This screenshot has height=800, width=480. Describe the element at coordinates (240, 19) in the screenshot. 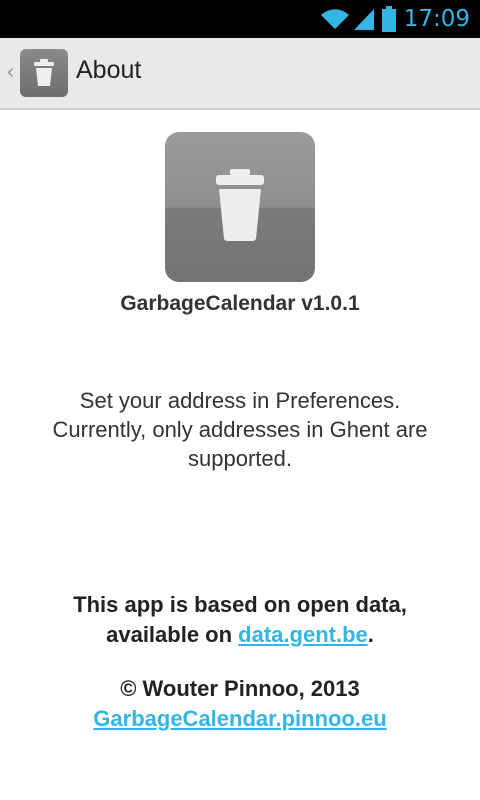

I see `status-bar: 17:09` at that location.